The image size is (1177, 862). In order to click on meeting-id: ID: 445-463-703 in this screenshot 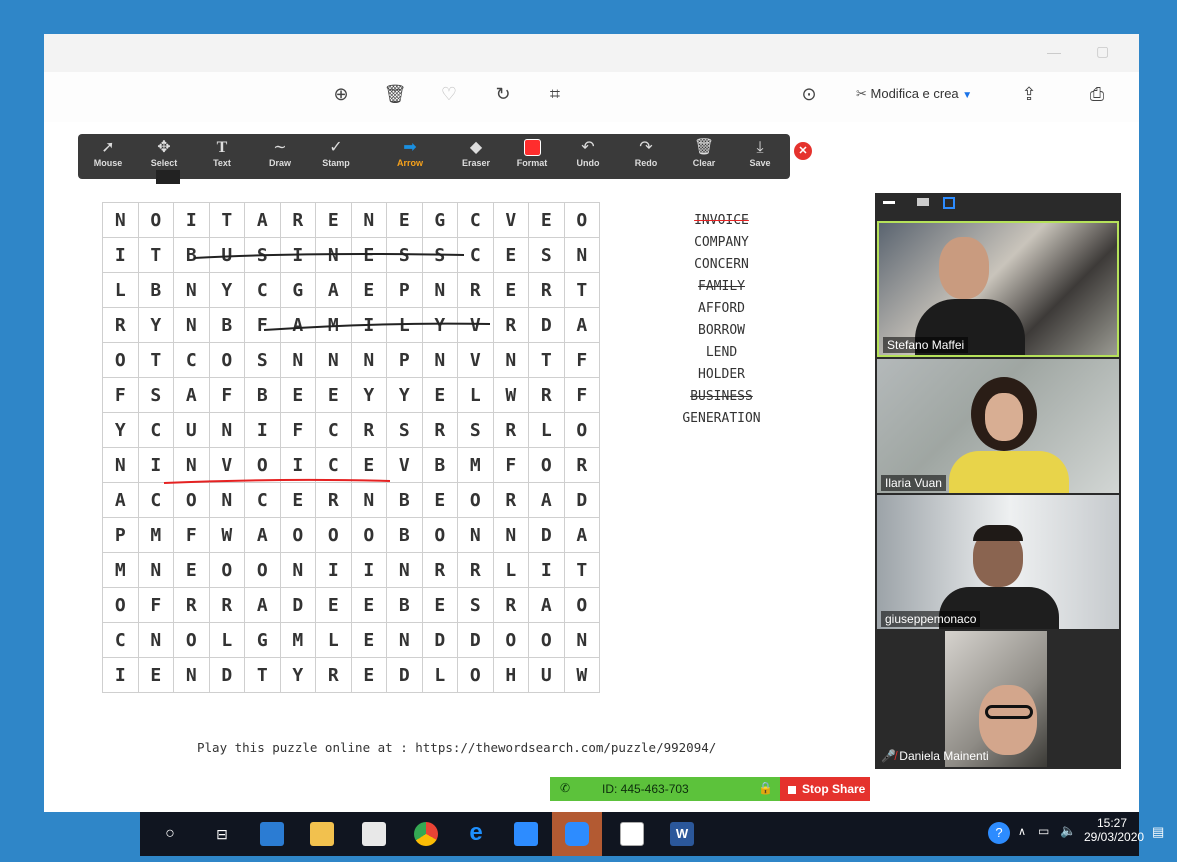, I will do `click(645, 789)`.